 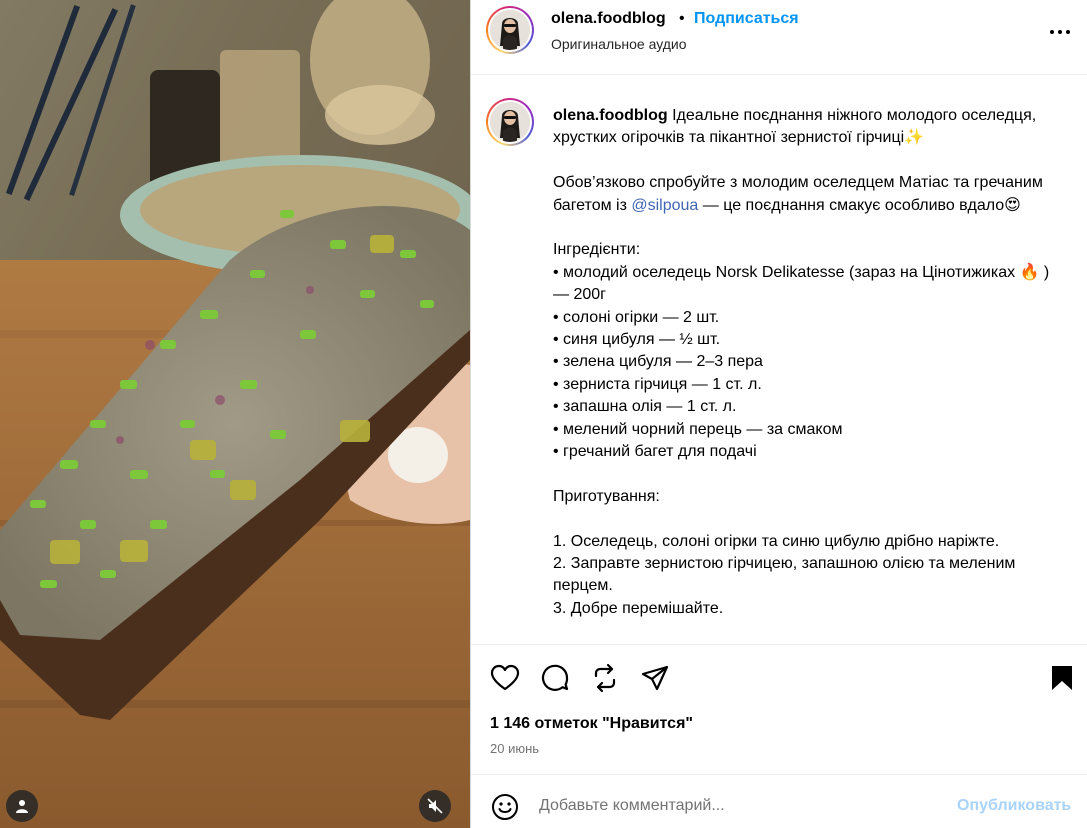 I want to click on ingredient-item: • солоні огірки — 2 шт., so click(x=636, y=317).